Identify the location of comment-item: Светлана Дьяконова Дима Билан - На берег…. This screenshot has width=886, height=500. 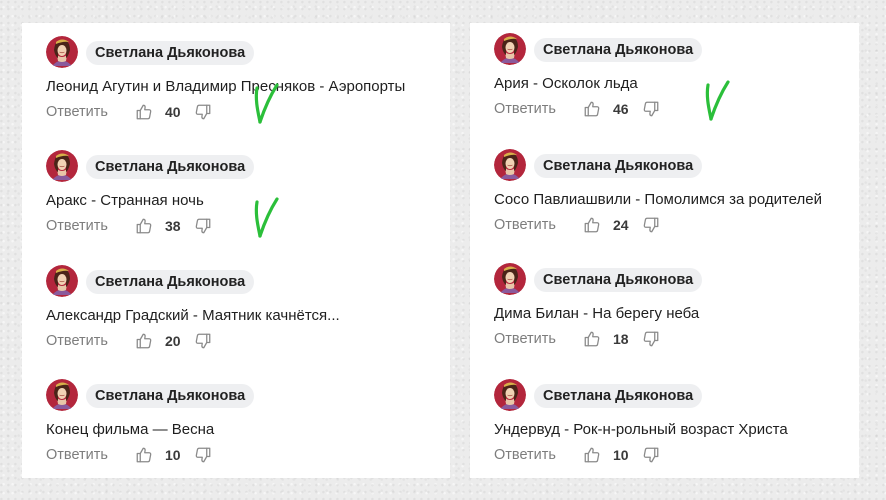
(684, 308).